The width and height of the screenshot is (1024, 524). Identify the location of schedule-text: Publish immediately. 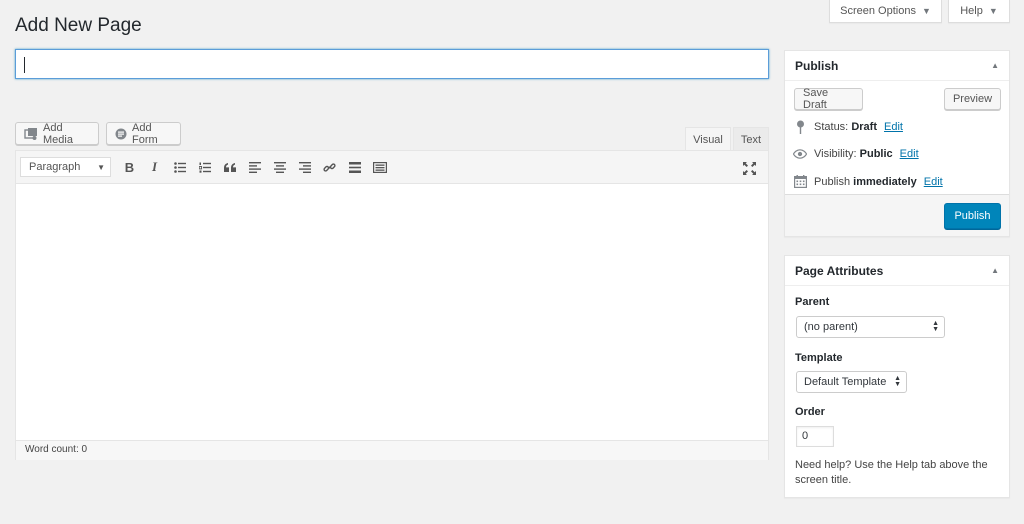
(865, 181).